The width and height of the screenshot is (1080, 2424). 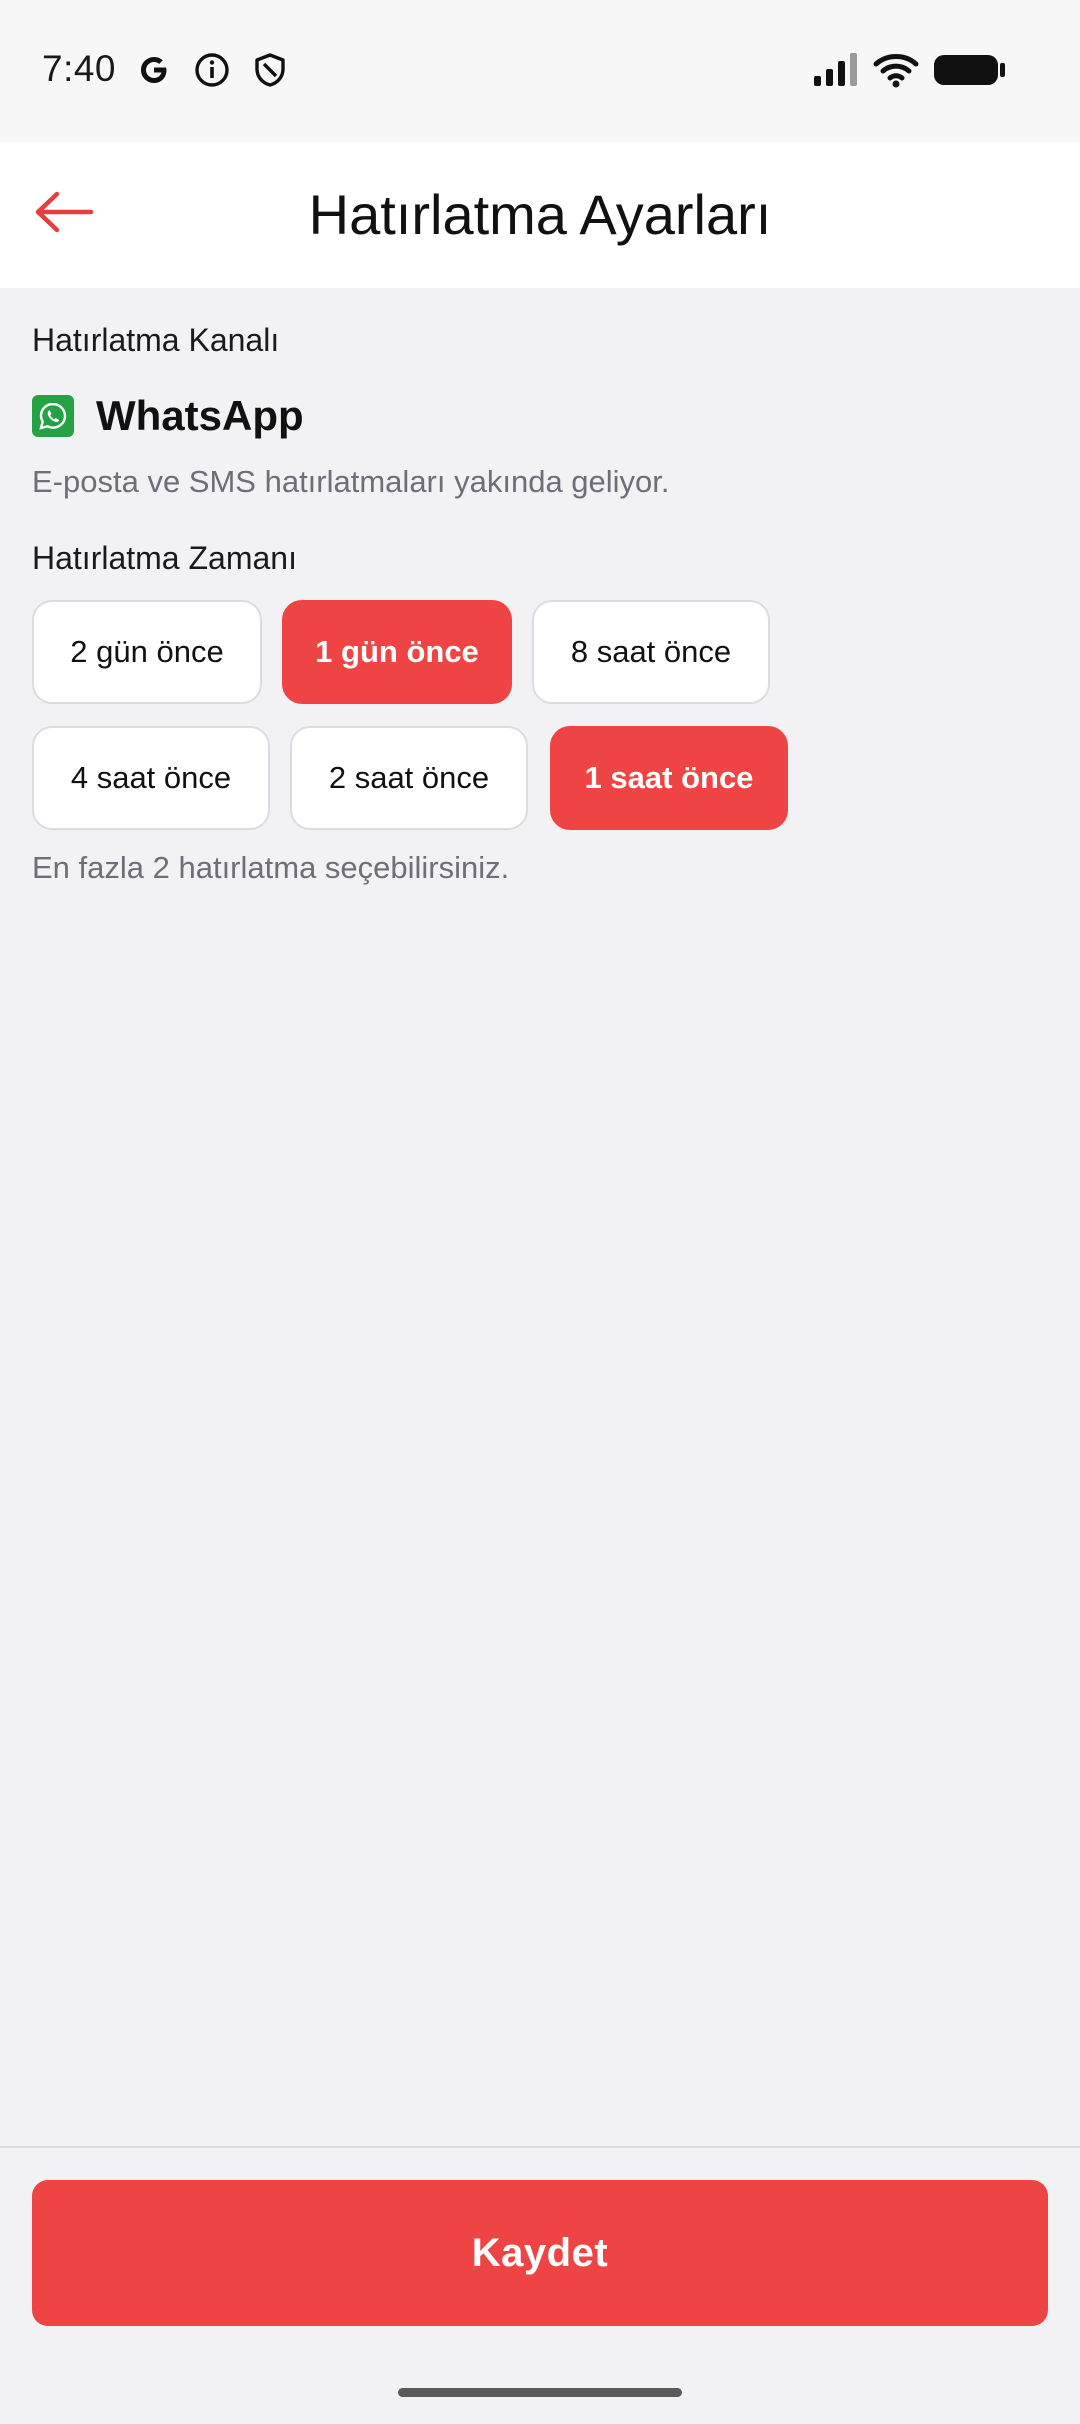 What do you see at coordinates (409, 778) in the screenshot?
I see `option-2-hours-before: 2 saat önce` at bounding box center [409, 778].